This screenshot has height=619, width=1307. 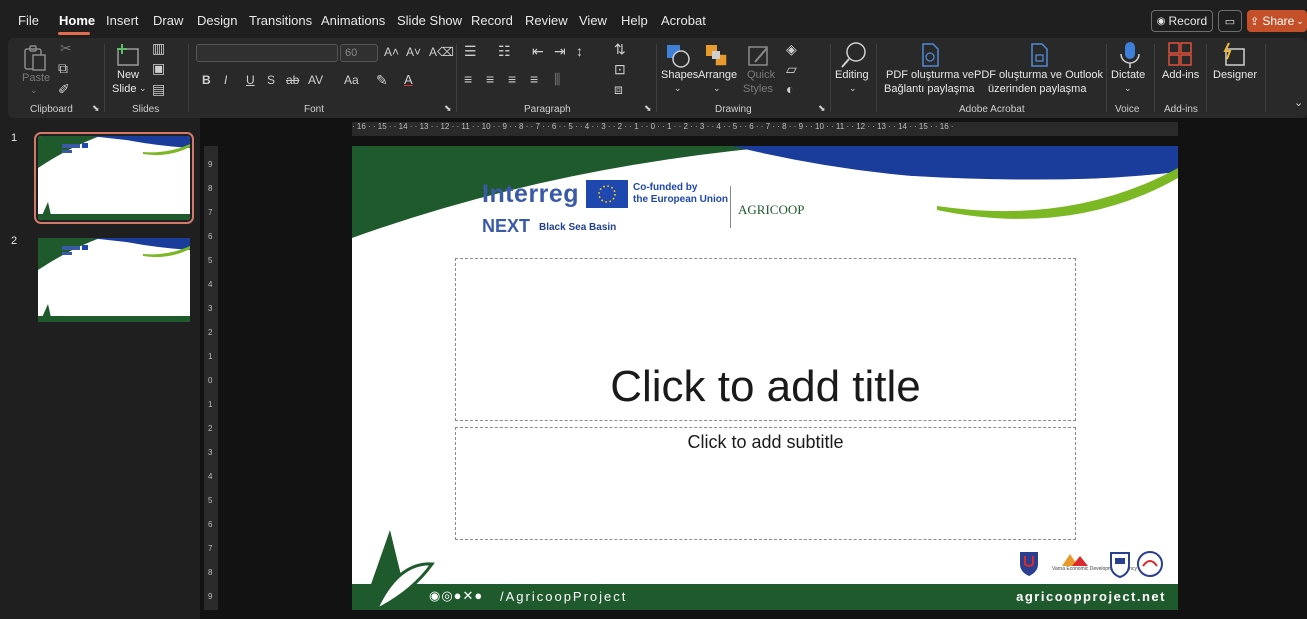 What do you see at coordinates (413, 52) in the screenshot?
I see `decrease-font-icon: A˅` at bounding box center [413, 52].